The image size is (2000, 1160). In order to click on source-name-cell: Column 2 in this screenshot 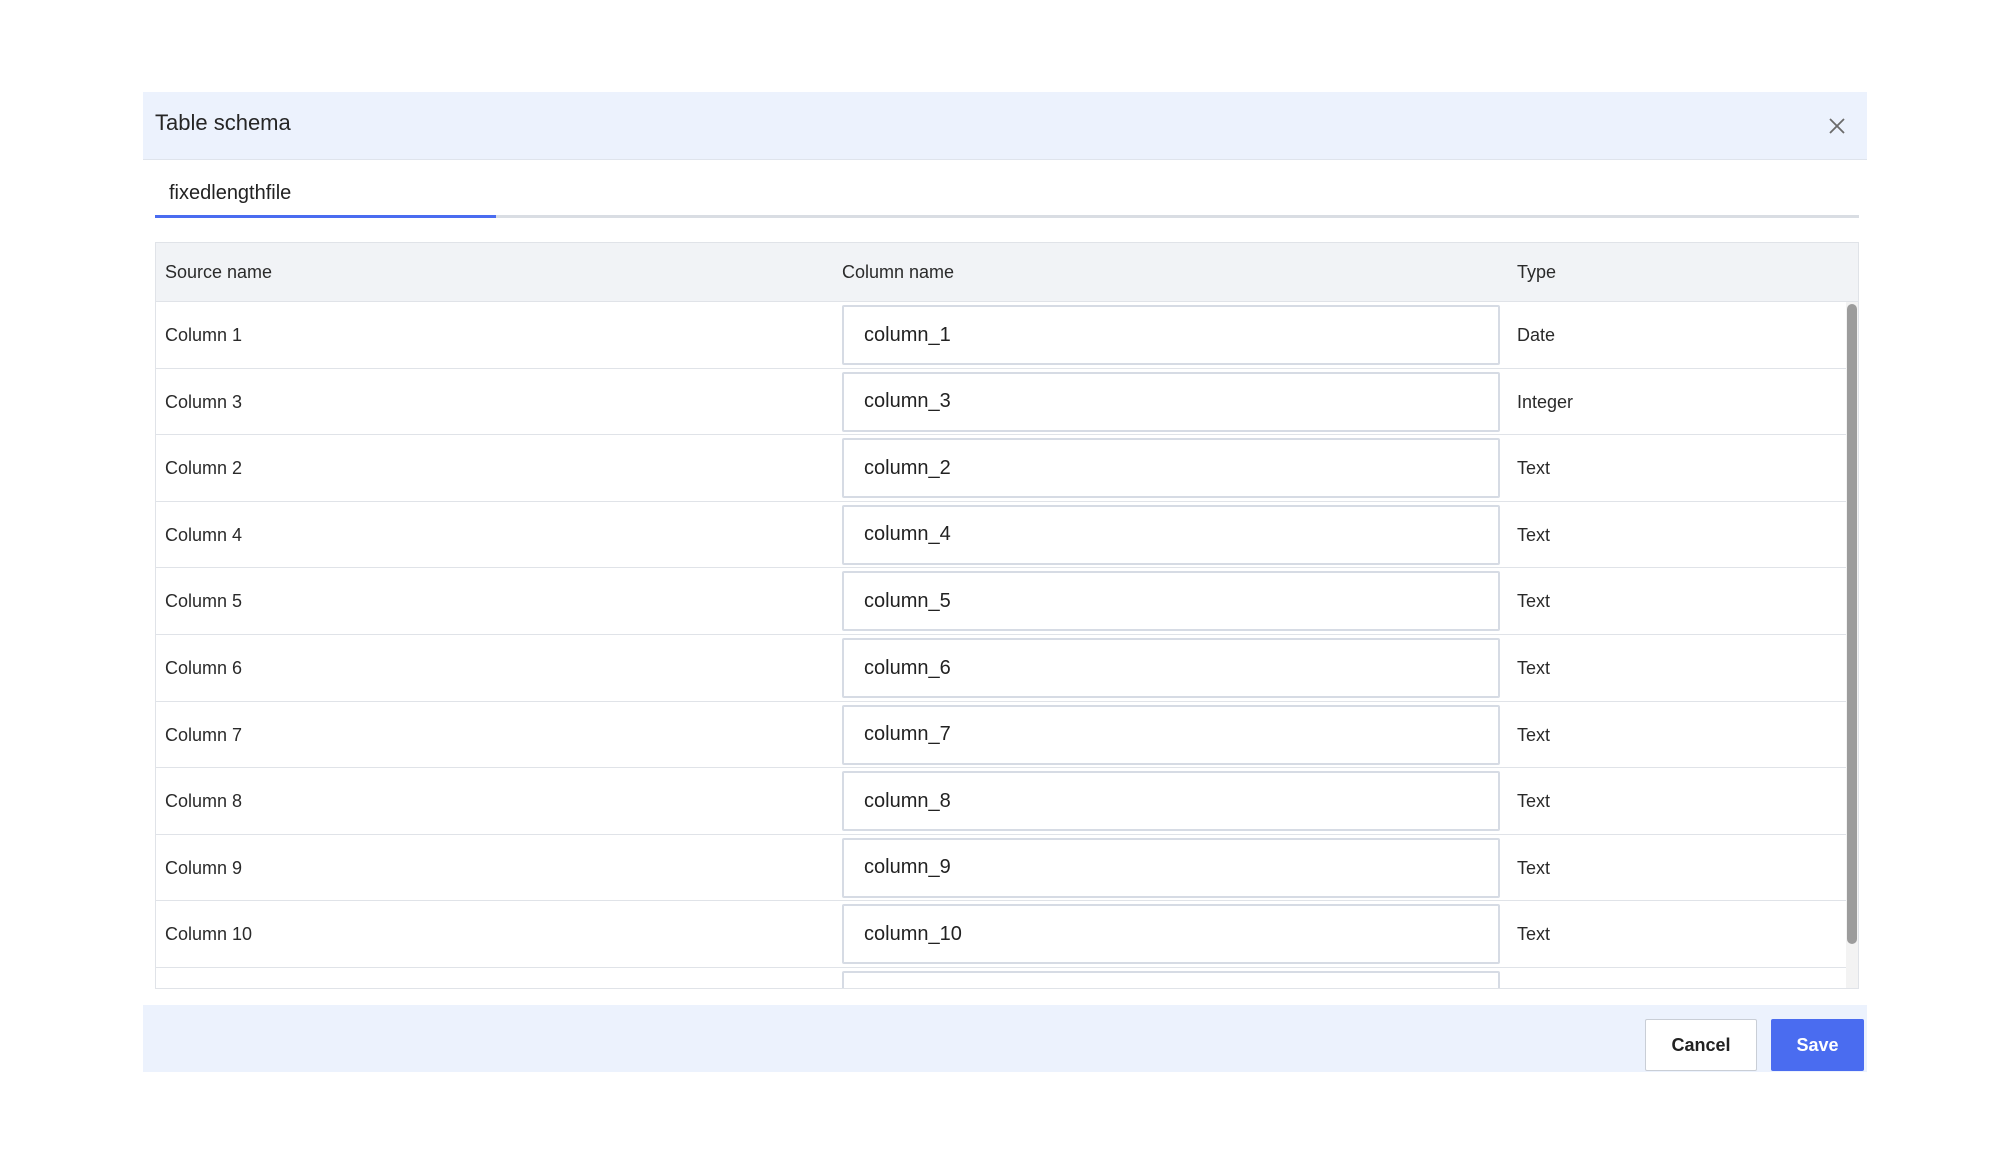, I will do `click(204, 468)`.